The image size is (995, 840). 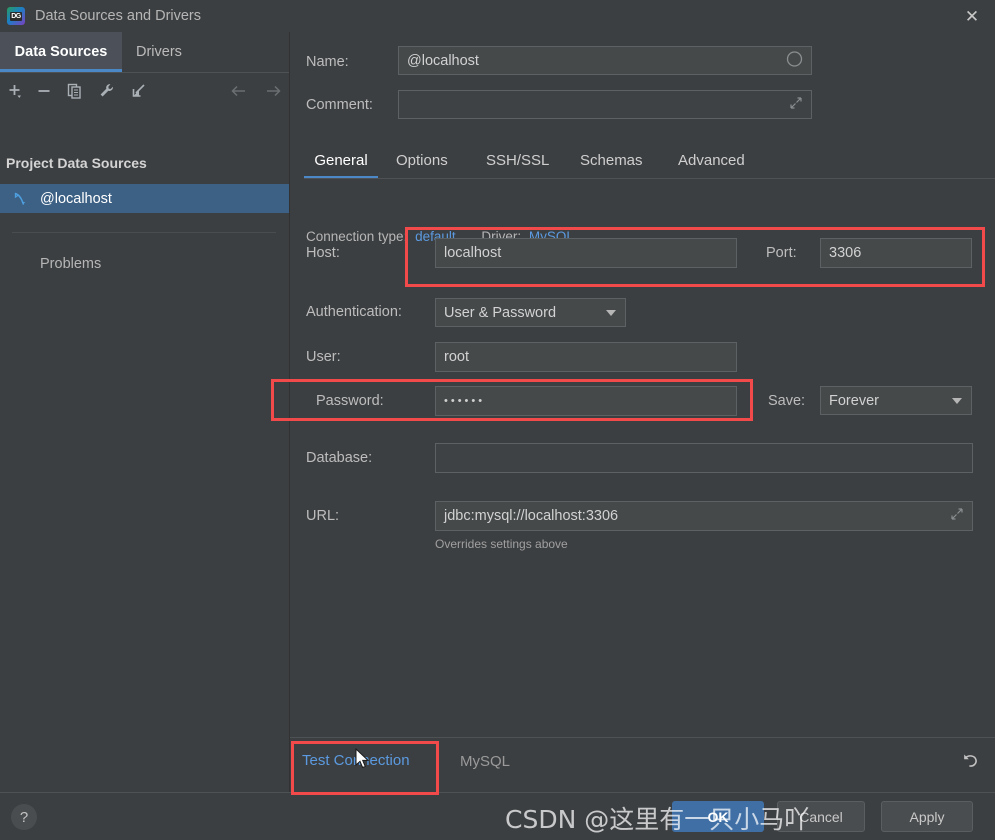 I want to click on port-label: Port:, so click(x=781, y=253).